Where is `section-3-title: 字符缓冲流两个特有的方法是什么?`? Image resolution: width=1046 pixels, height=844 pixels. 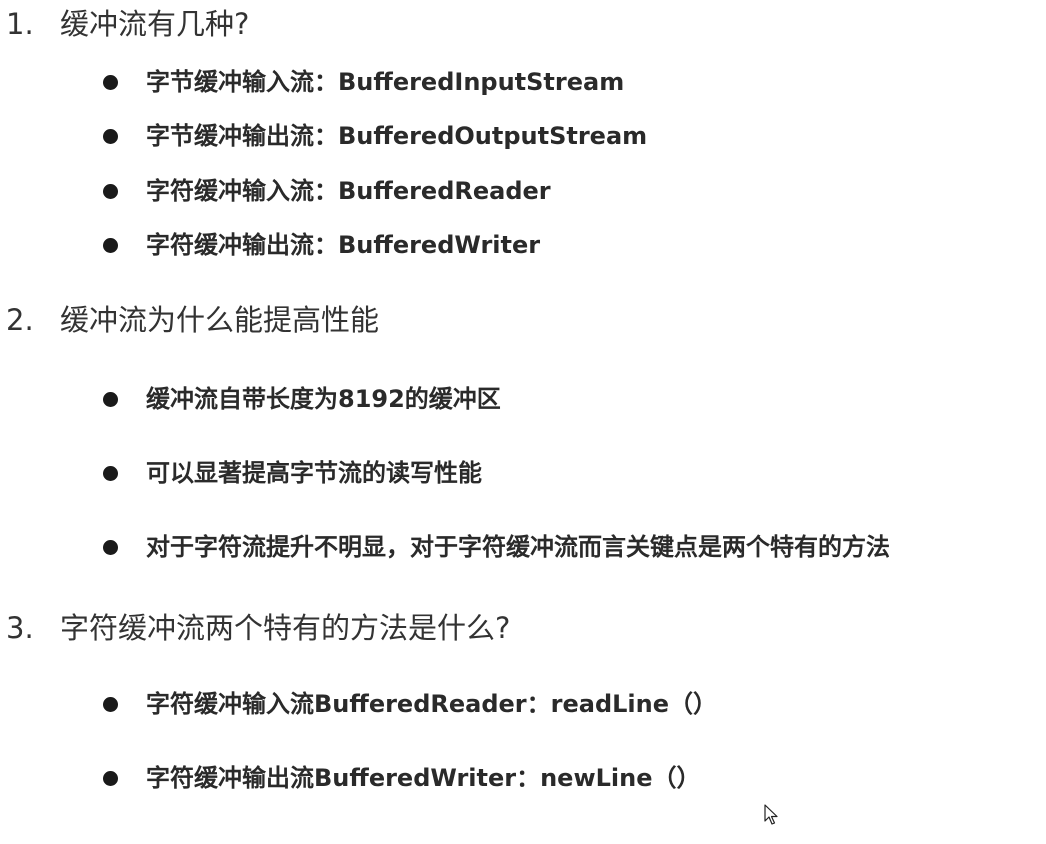
section-3-title: 字符缓冲流两个特有的方法是什么? is located at coordinates (285, 628).